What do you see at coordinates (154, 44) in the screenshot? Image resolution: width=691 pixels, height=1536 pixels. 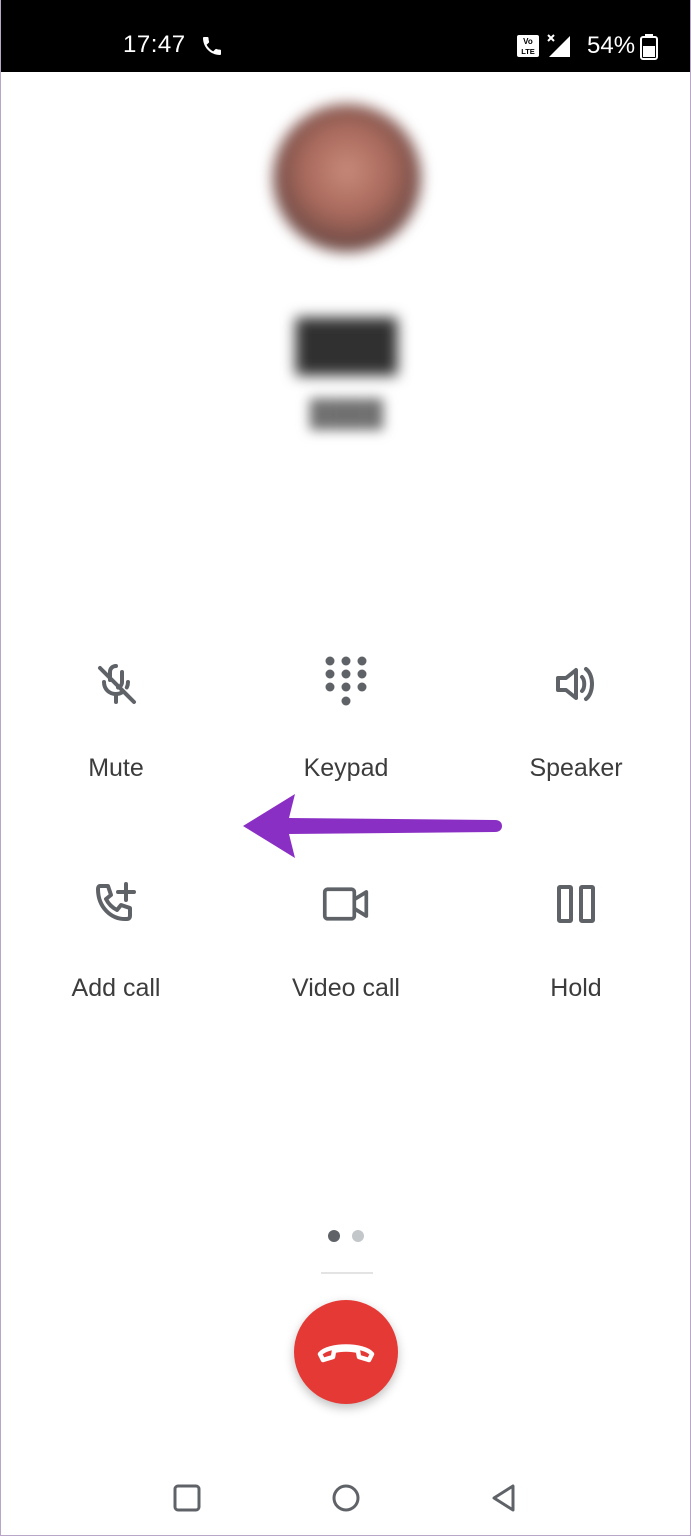 I see `status-time: 17:47` at bounding box center [154, 44].